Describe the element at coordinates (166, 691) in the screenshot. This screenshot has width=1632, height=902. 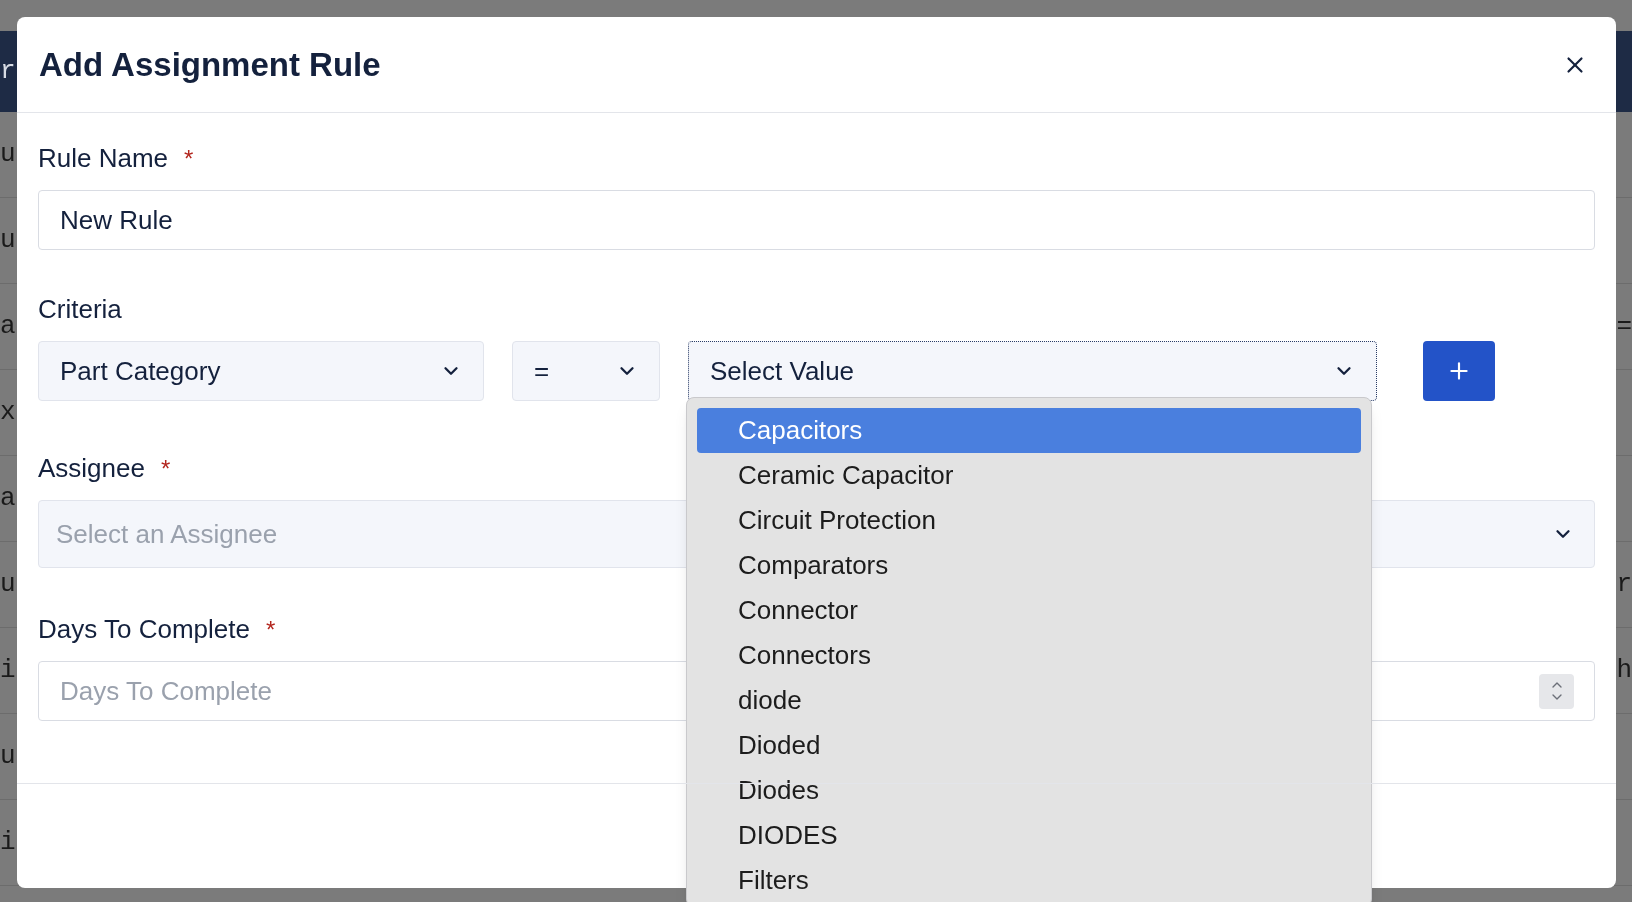
I see `placeholder-text: Days To Complete` at that location.